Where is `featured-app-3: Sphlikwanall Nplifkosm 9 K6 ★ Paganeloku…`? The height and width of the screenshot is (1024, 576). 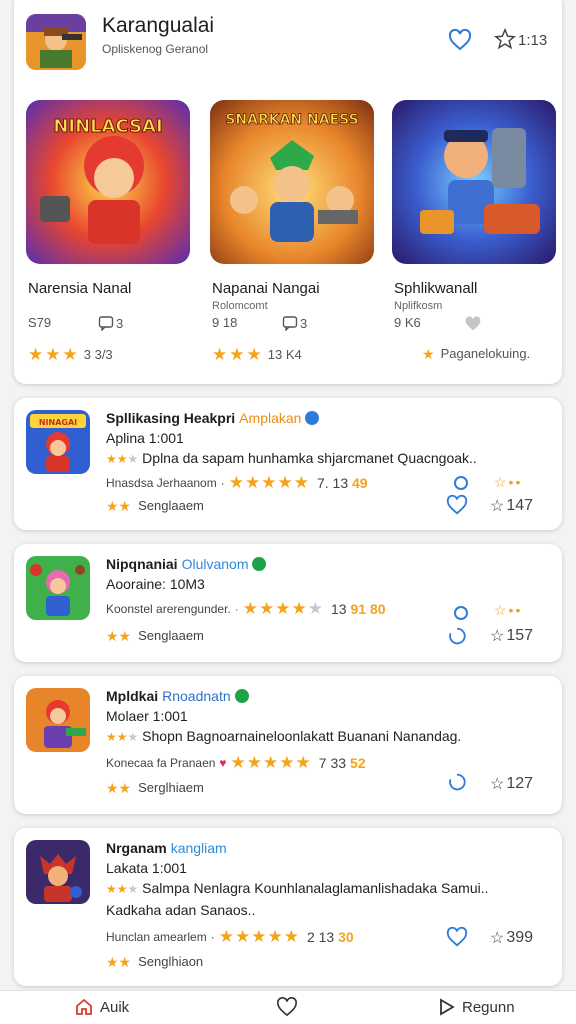
featured-app-3: Sphlikwanall Nplifkosm 9 K6 ★ Paganeloku… is located at coordinates (474, 230).